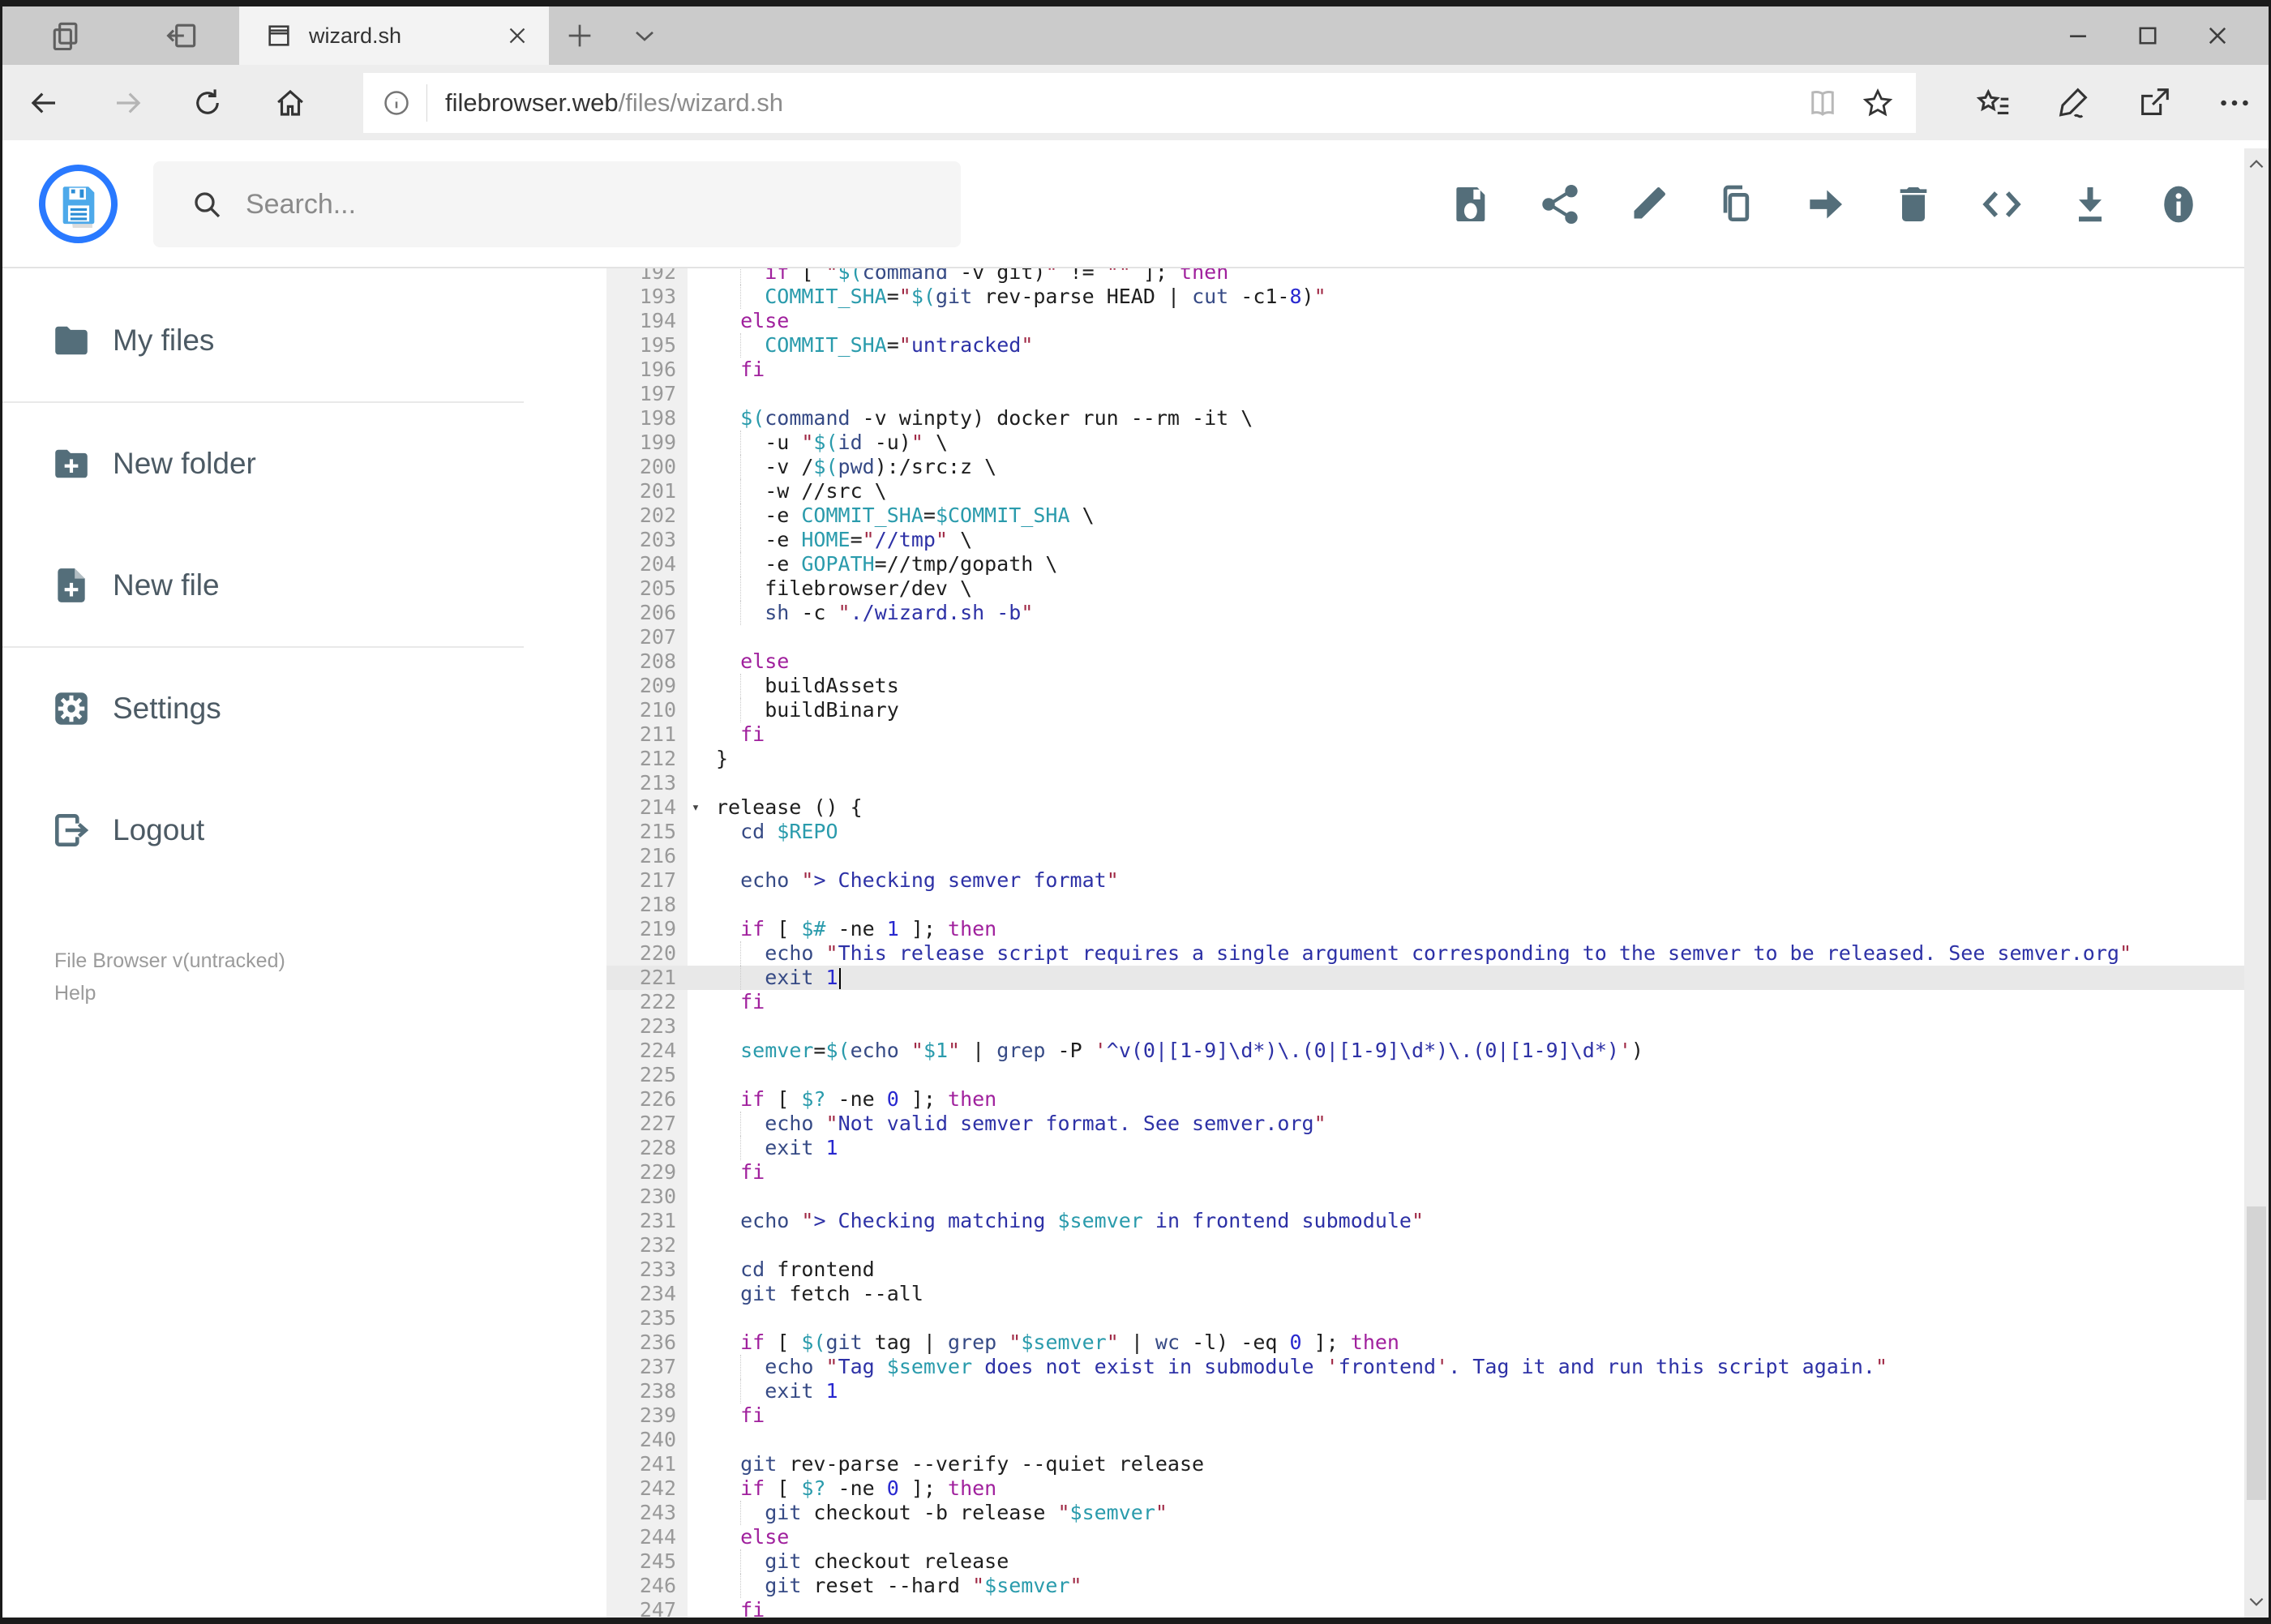  What do you see at coordinates (1425, 1562) in the screenshot?
I see `code-line: 245 git checkout release` at bounding box center [1425, 1562].